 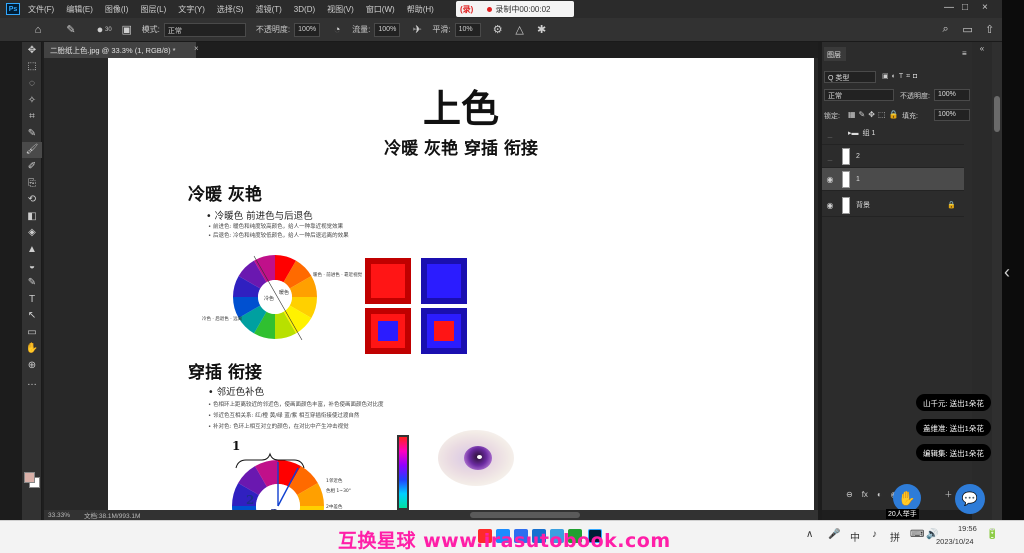 What do you see at coordinates (859, 95) in the screenshot?
I see `blend-mode-select: 正常` at bounding box center [859, 95].